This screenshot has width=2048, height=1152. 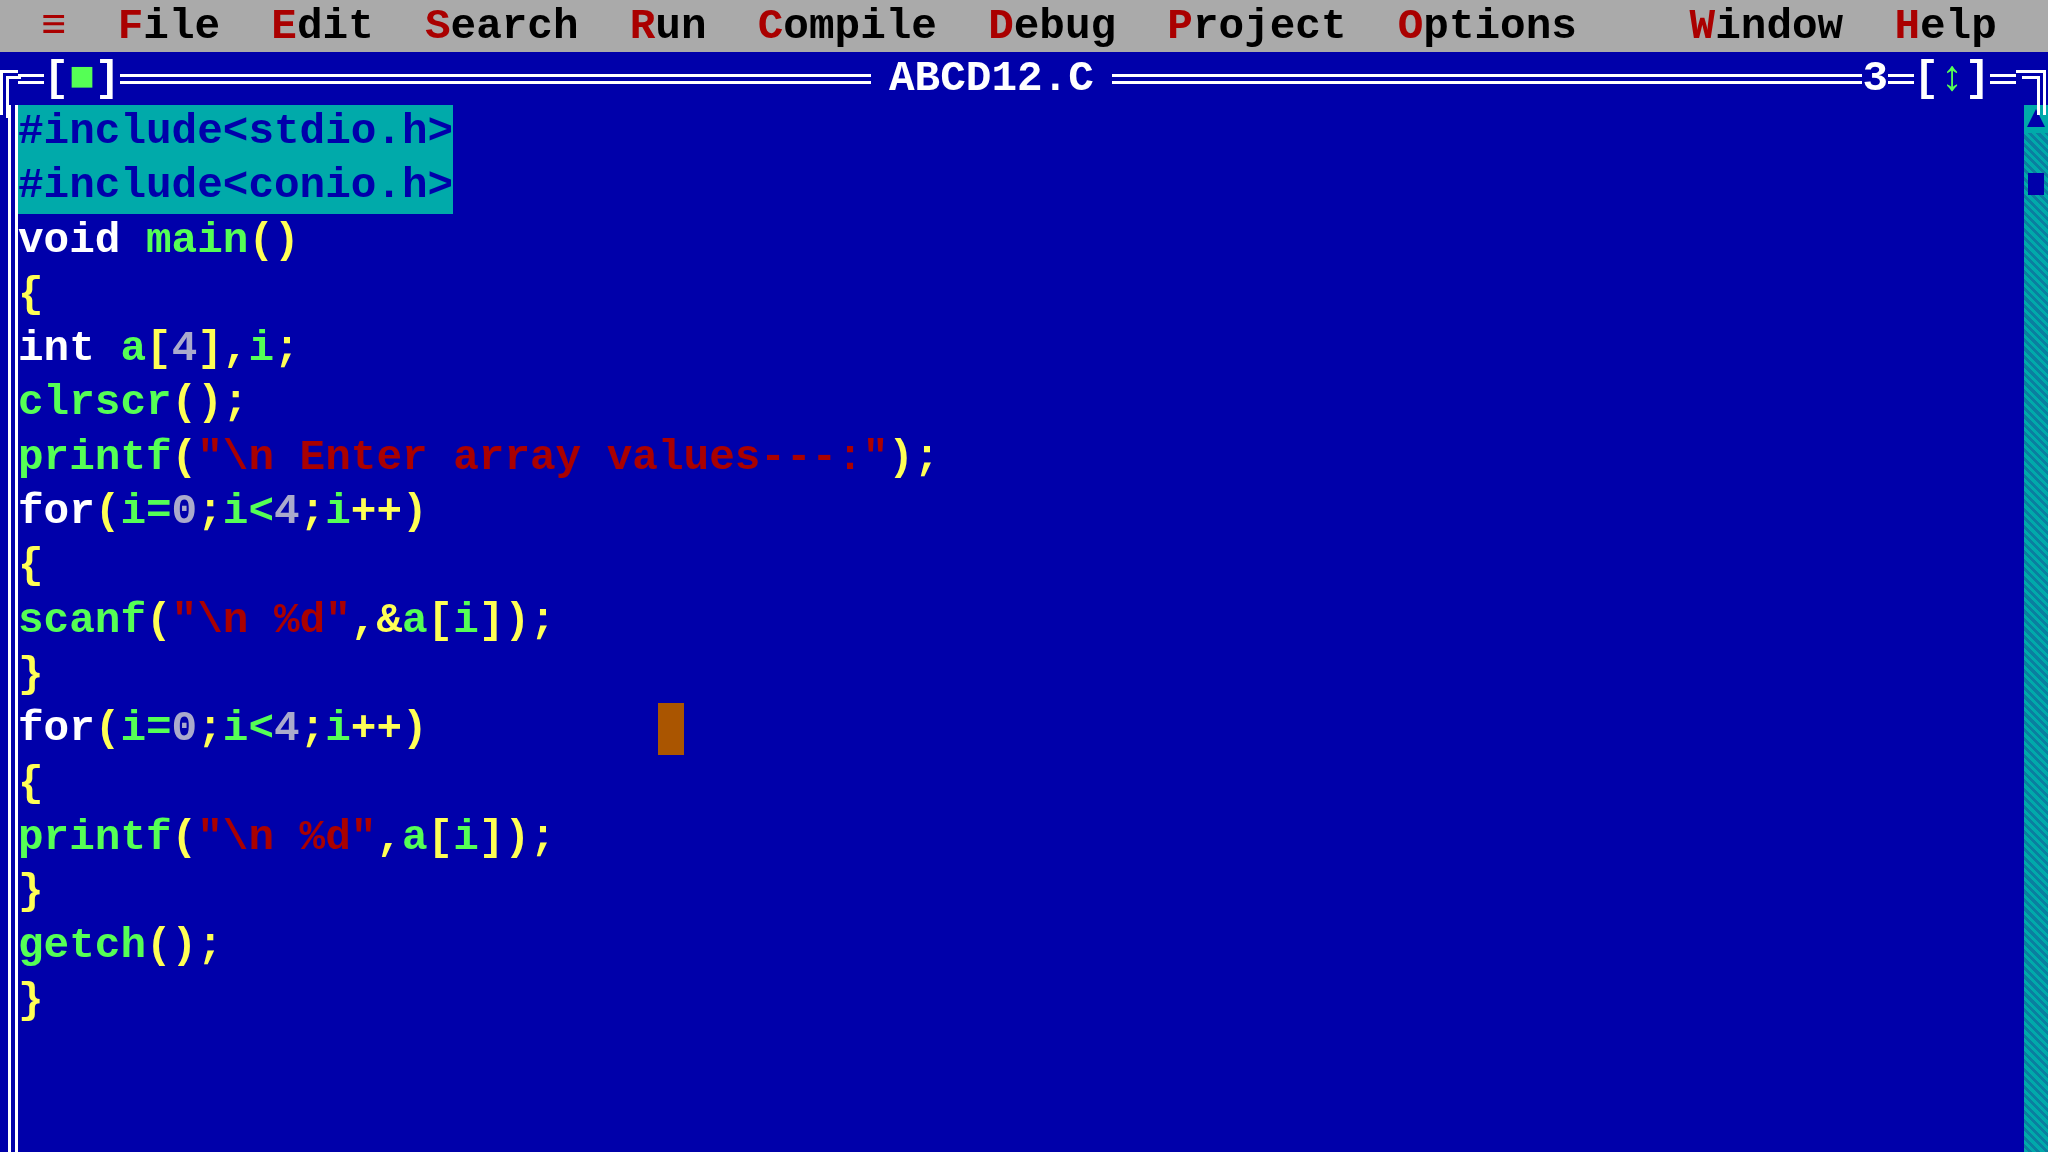 What do you see at coordinates (287, 837) in the screenshot?
I see `code-line: printf("\n %d",a[i]);` at bounding box center [287, 837].